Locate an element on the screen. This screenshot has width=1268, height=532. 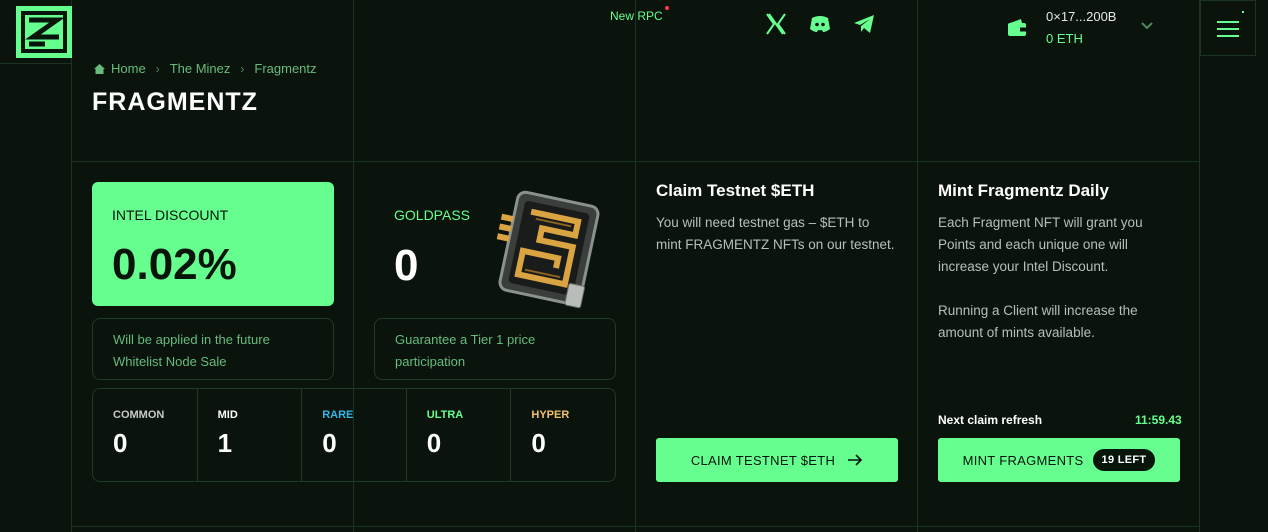
telegram-icon is located at coordinates (864, 24).